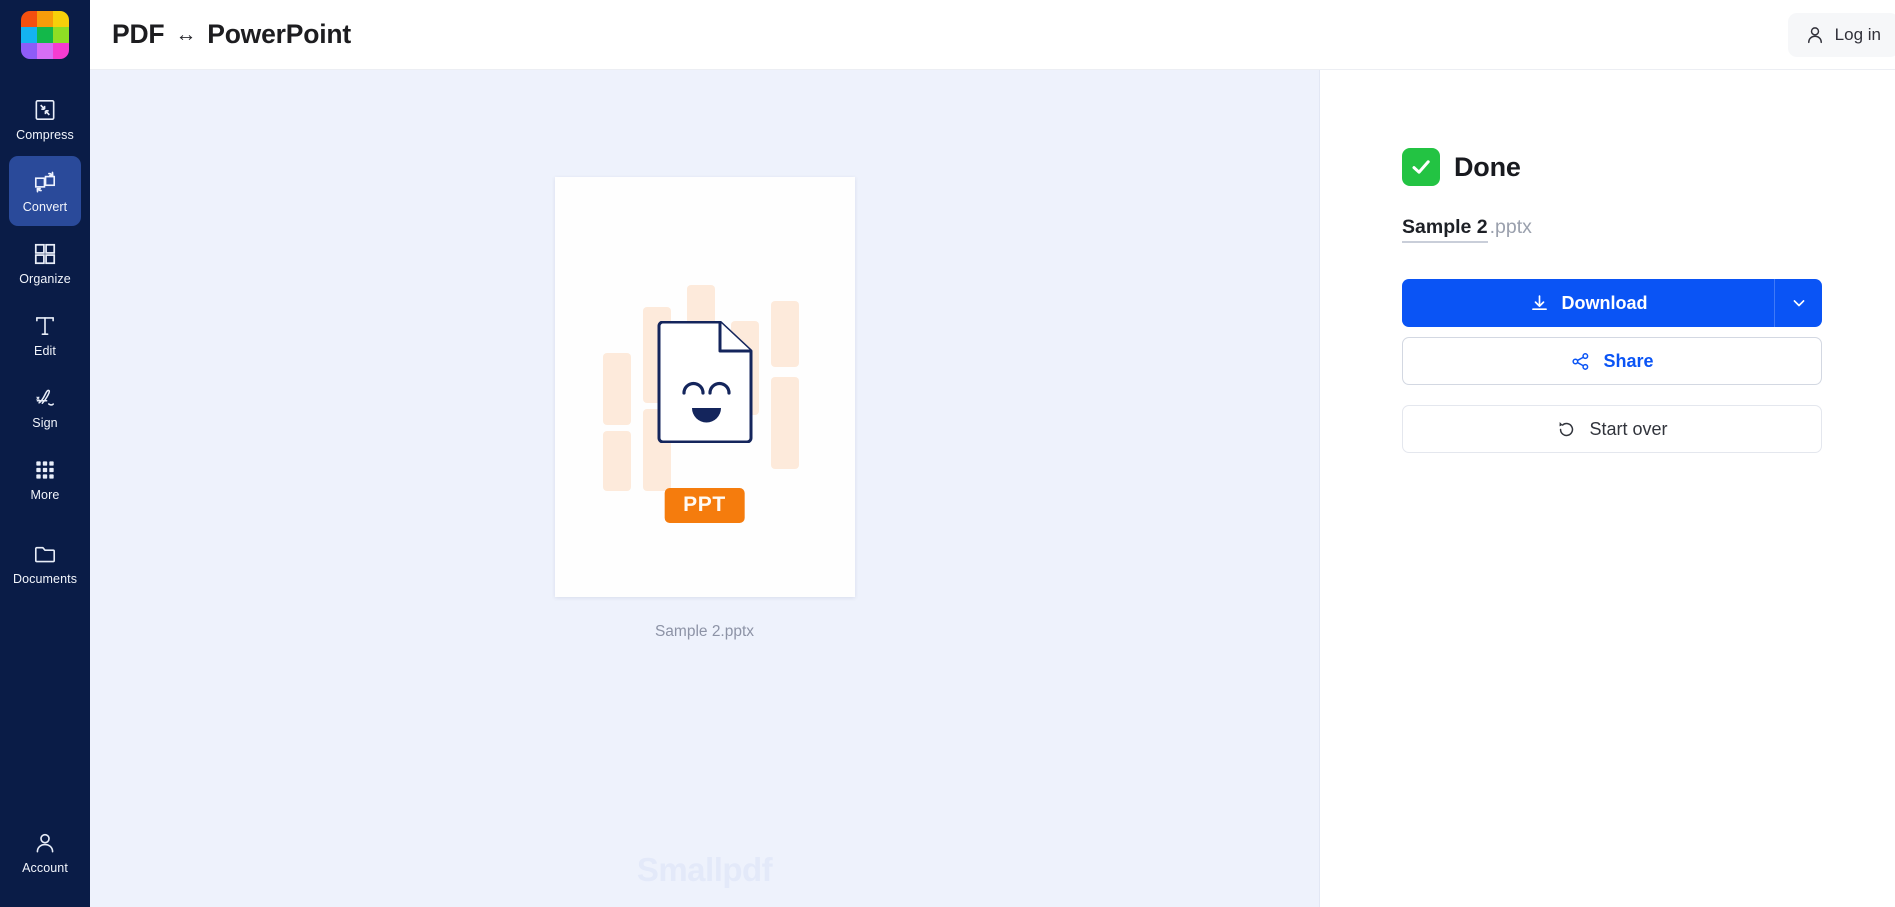  Describe the element at coordinates (45, 397) in the screenshot. I see `signature-icon` at that location.